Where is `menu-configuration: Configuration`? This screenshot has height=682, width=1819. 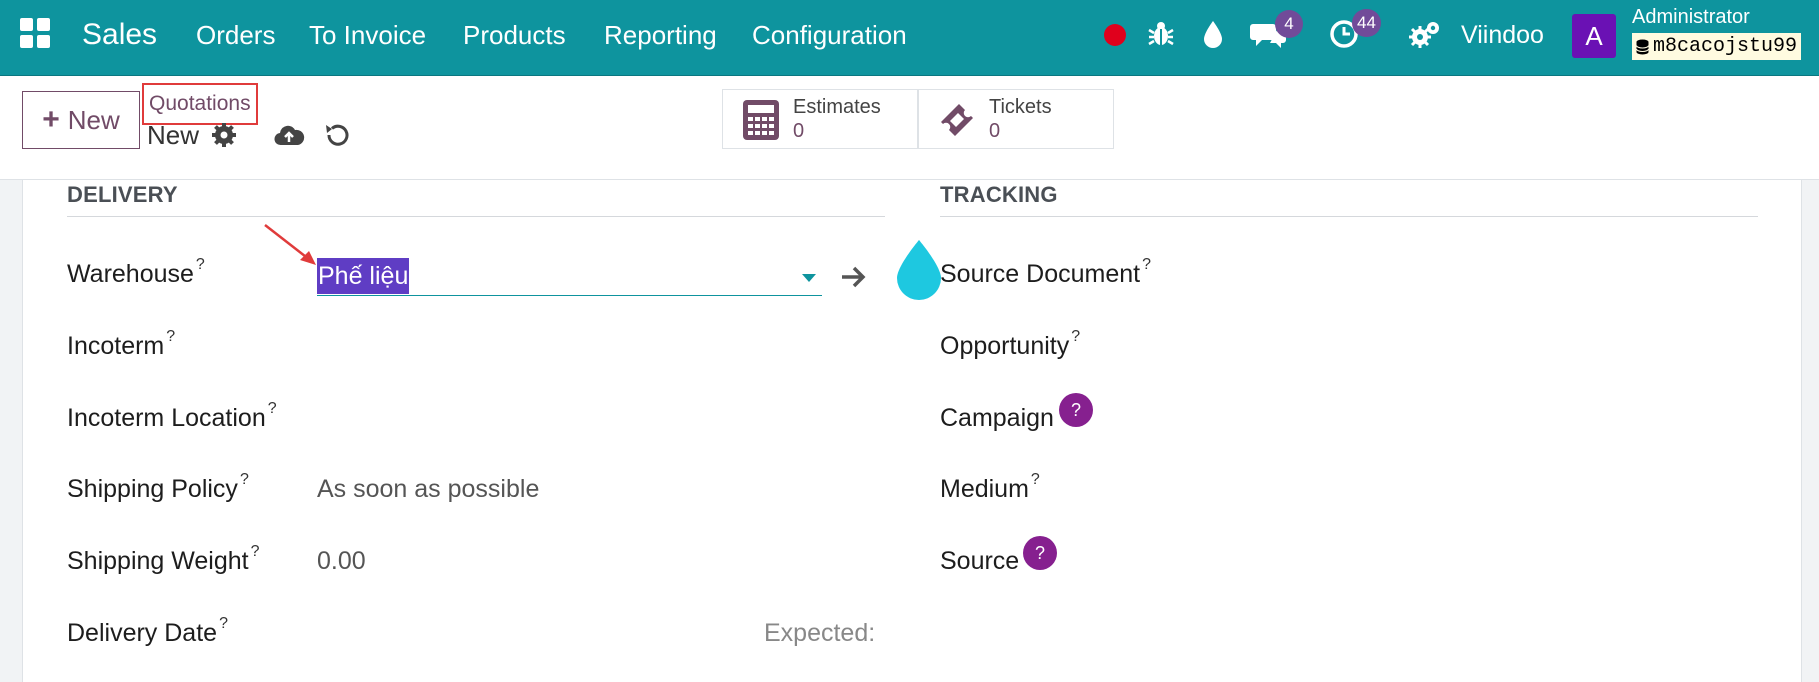
menu-configuration: Configuration is located at coordinates (829, 35).